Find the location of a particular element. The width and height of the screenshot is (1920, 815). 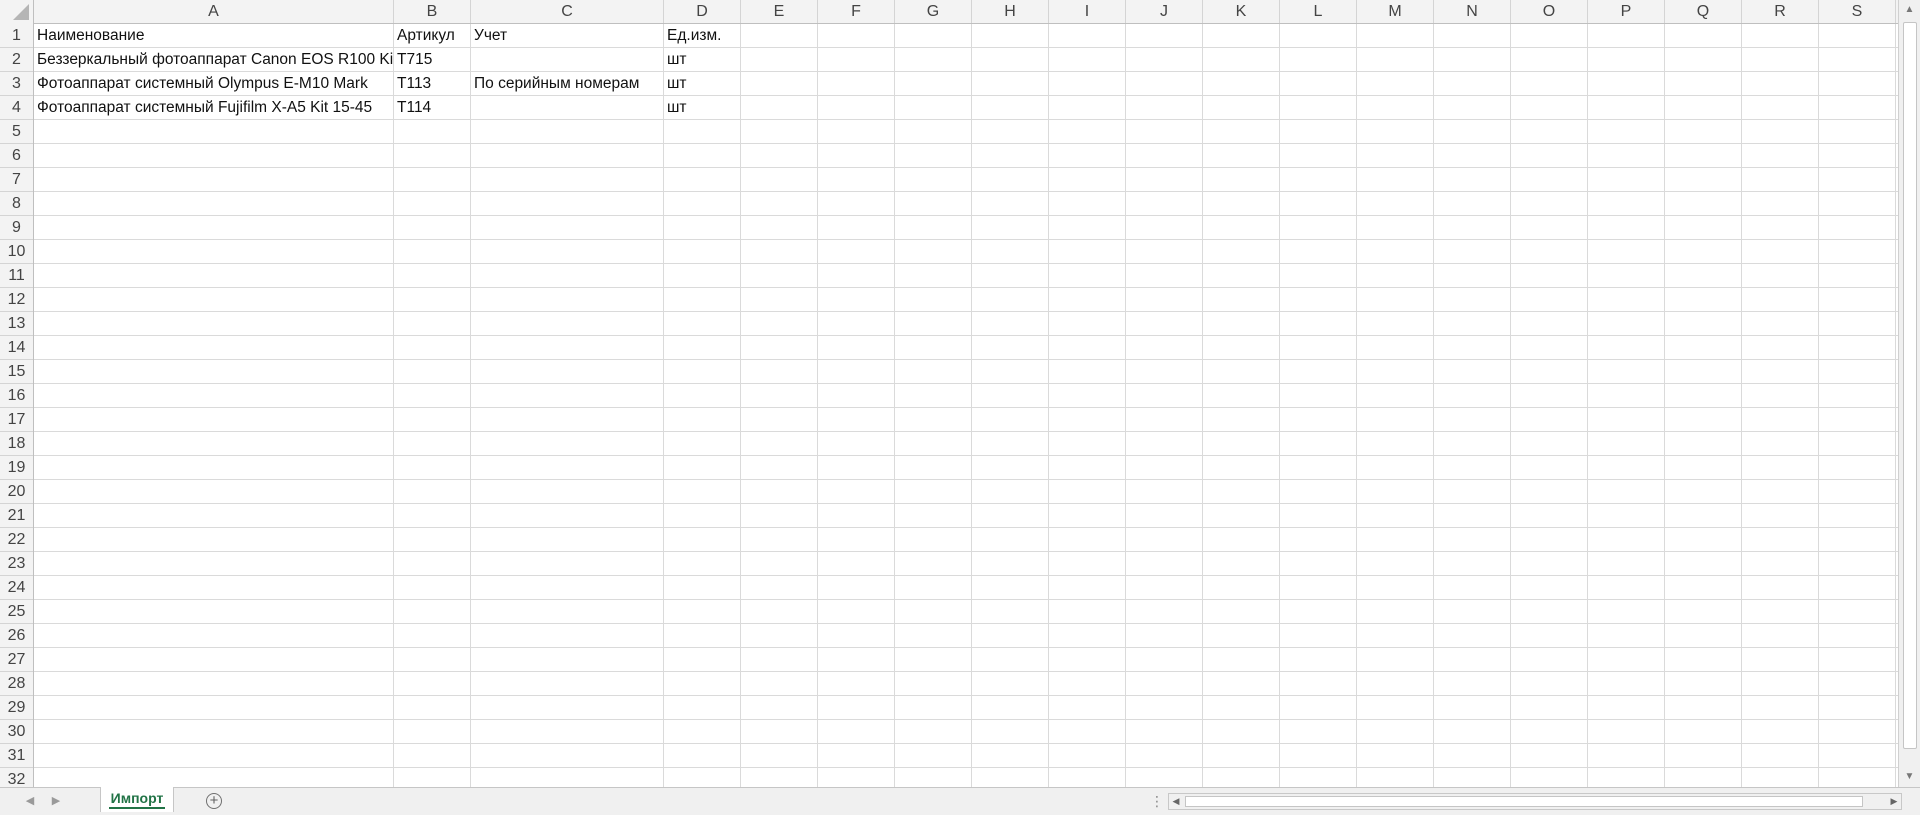

cell-c2 is located at coordinates (567, 59).